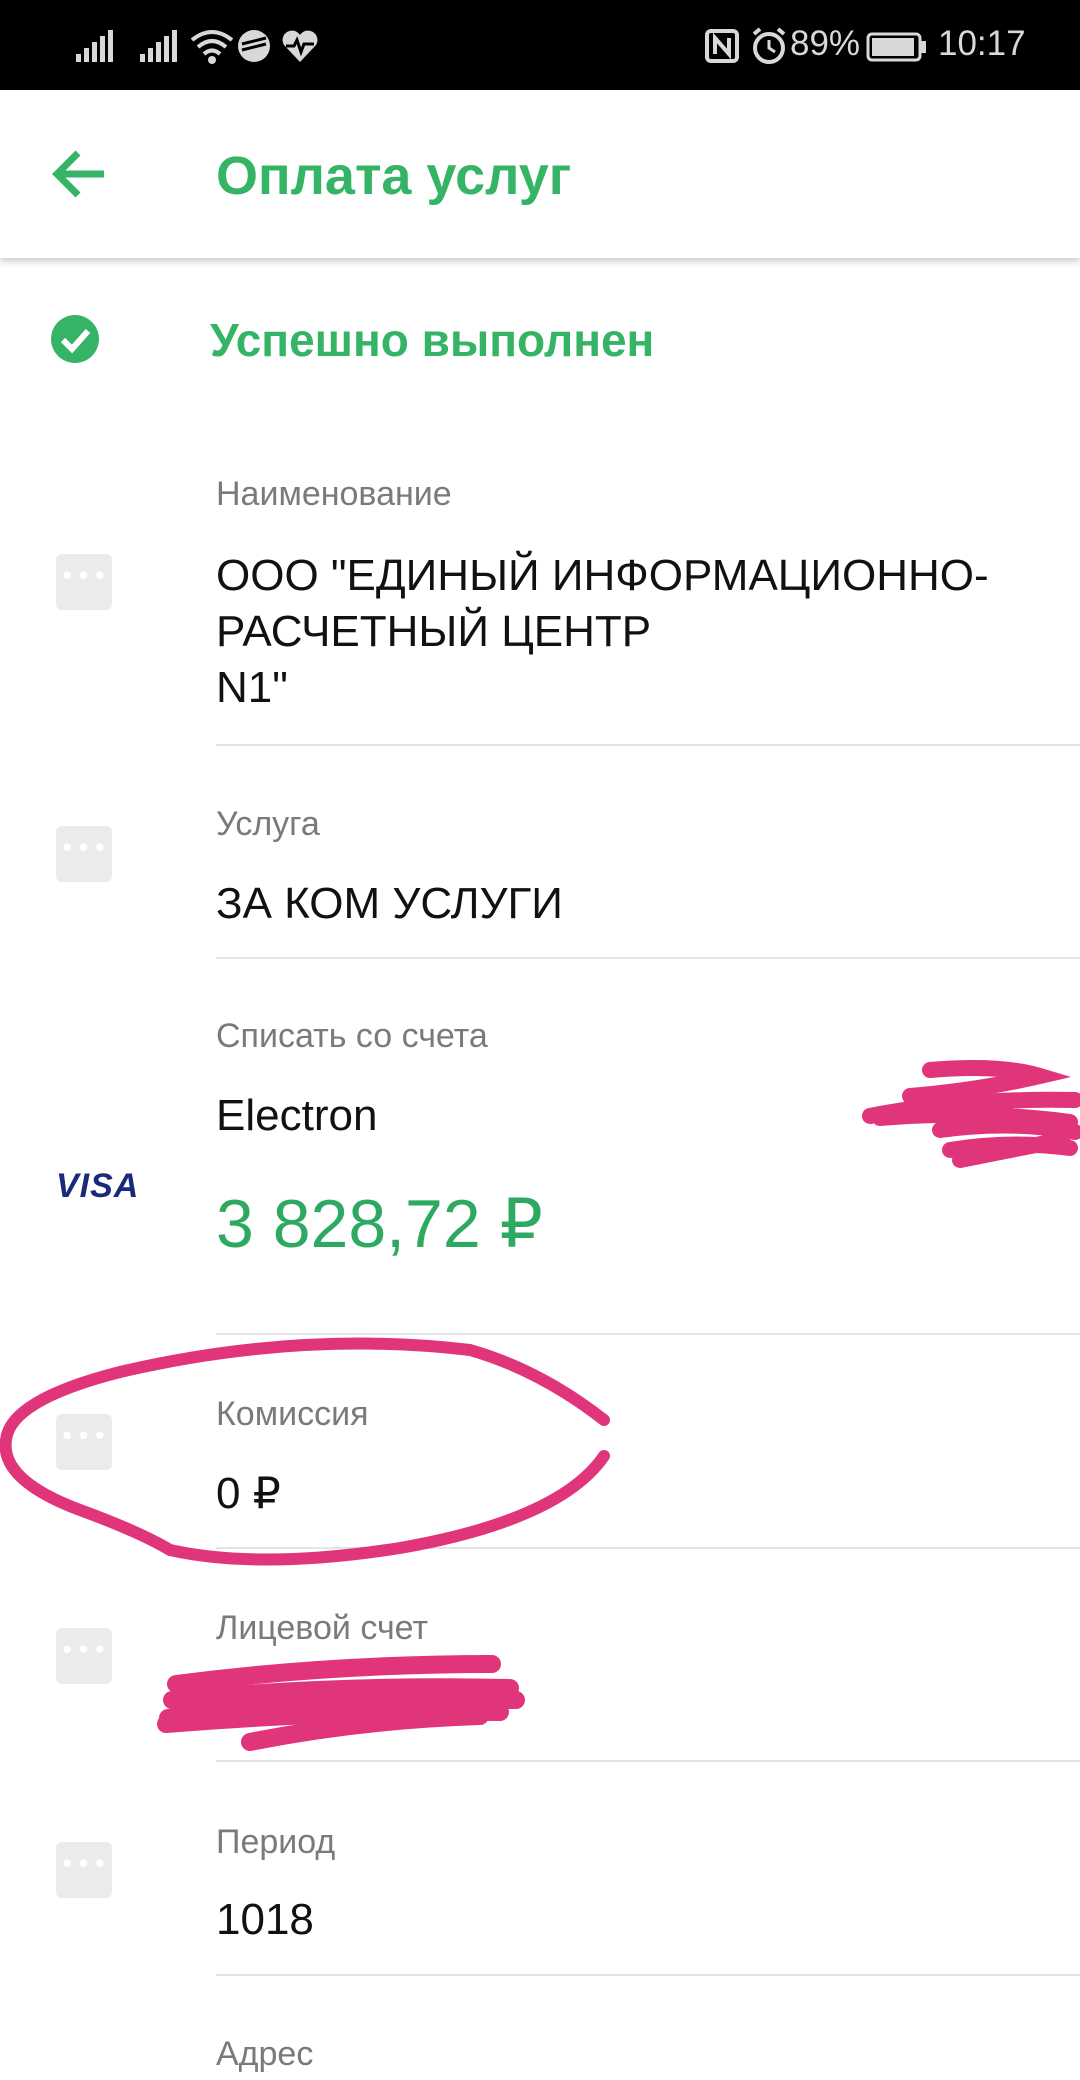 Image resolution: width=1080 pixels, height=2080 pixels. Describe the element at coordinates (98, 1186) in the screenshot. I see `visa-logo: VISA` at that location.